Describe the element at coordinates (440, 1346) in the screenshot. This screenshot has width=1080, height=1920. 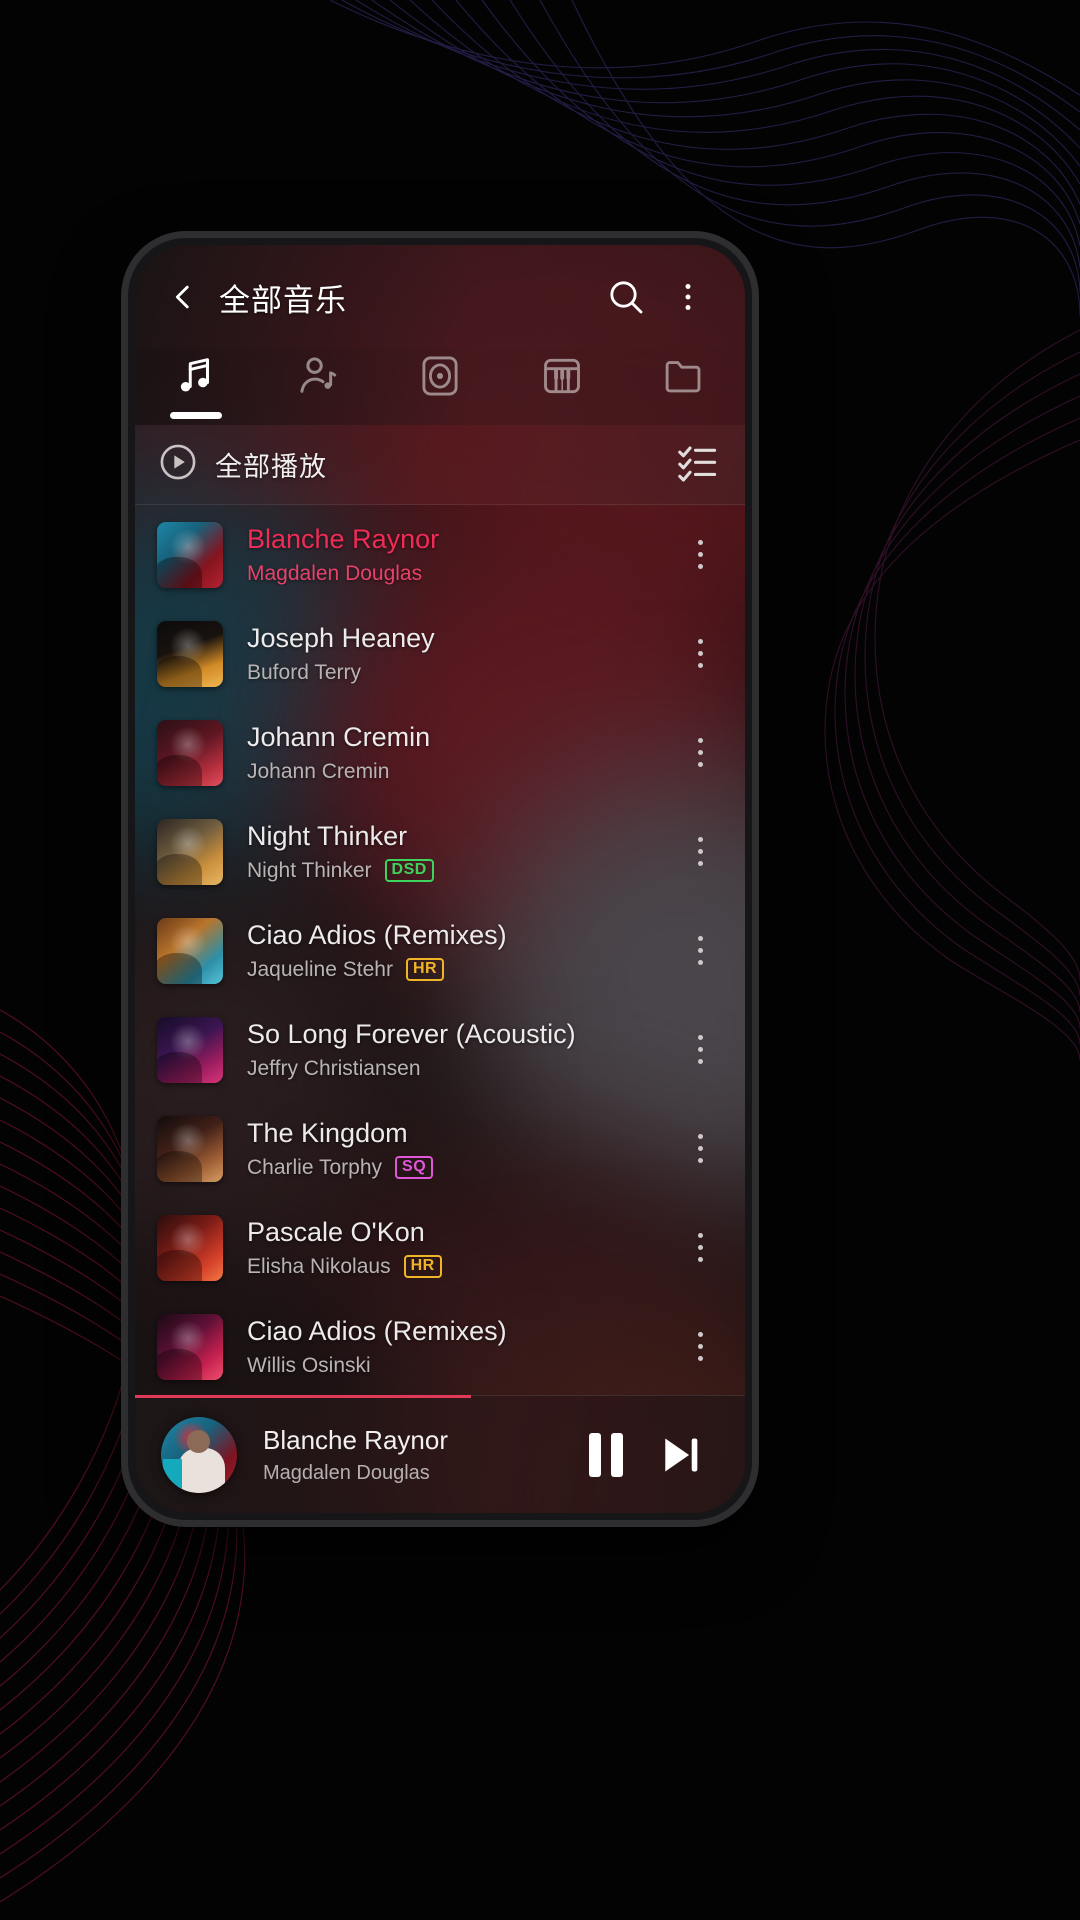
I see `song-row: Ciao Adios (Remixes) Willis Osinski` at that location.